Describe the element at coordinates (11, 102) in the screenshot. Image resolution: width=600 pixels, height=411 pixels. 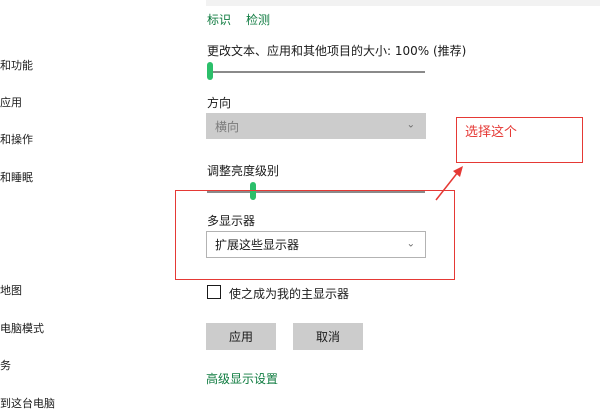
I see `sidebar-item-apps: 应用` at that location.